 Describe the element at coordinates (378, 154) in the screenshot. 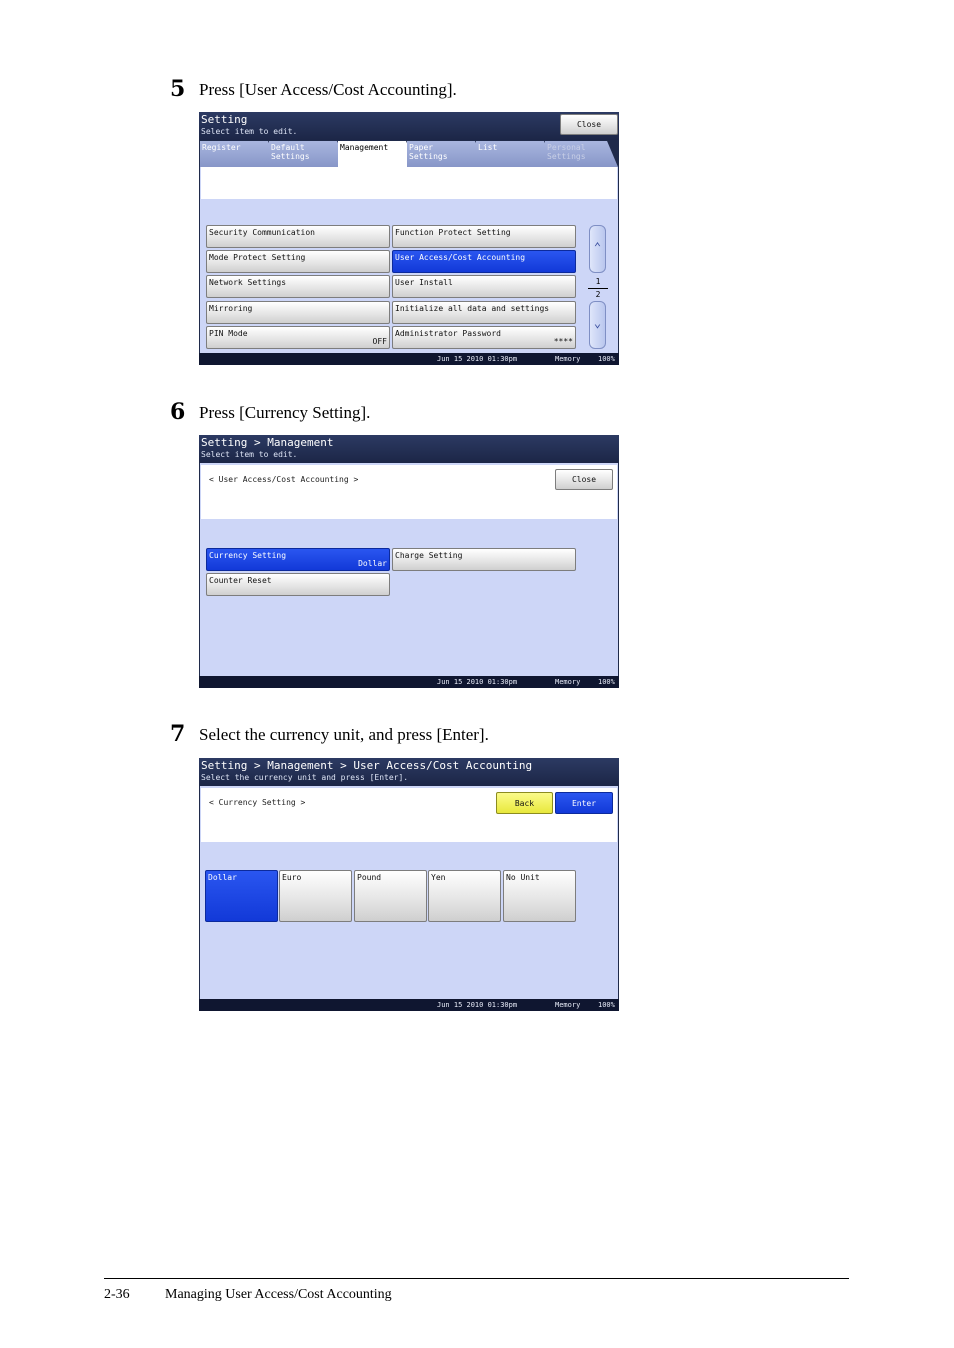

I see `tab-management: Management` at that location.